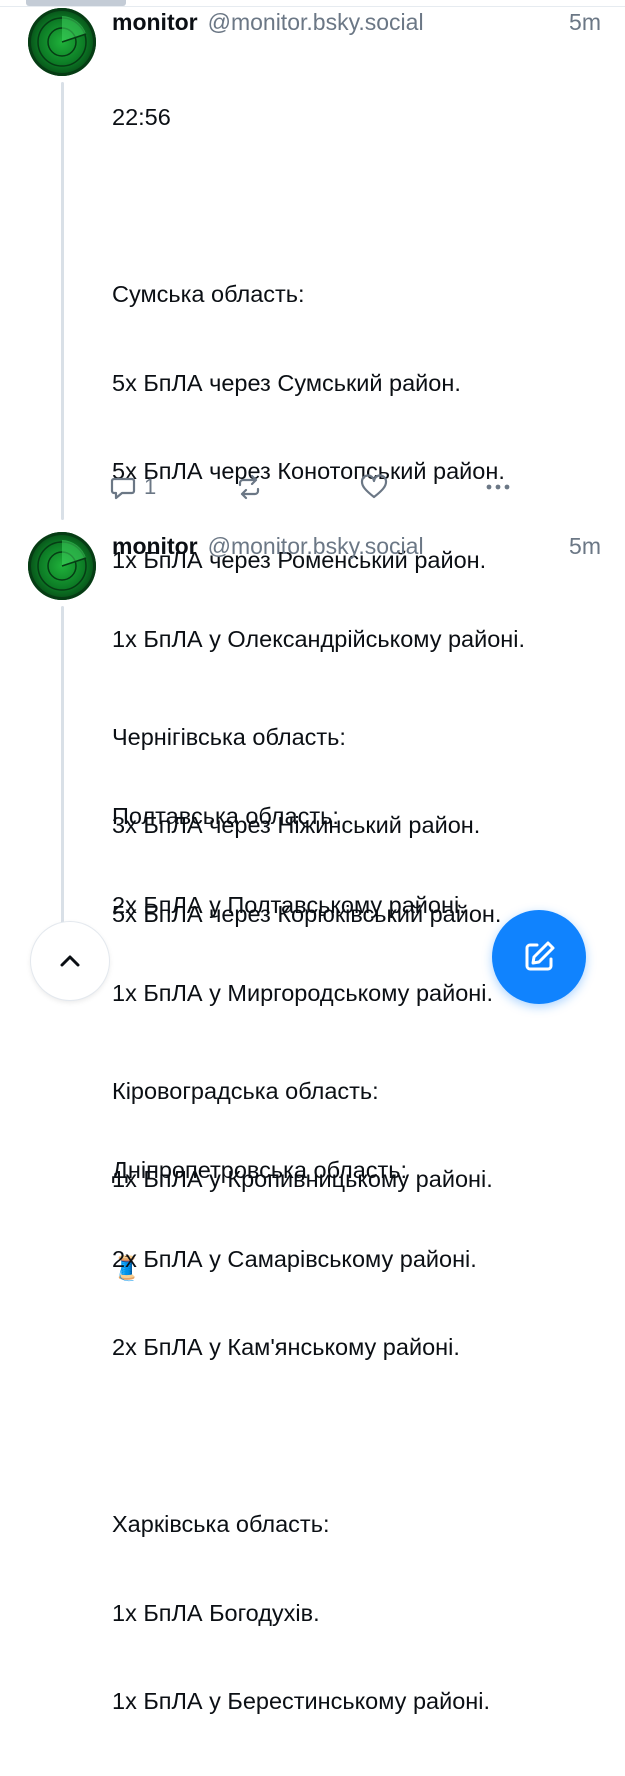  I want to click on more-button, so click(498, 487).